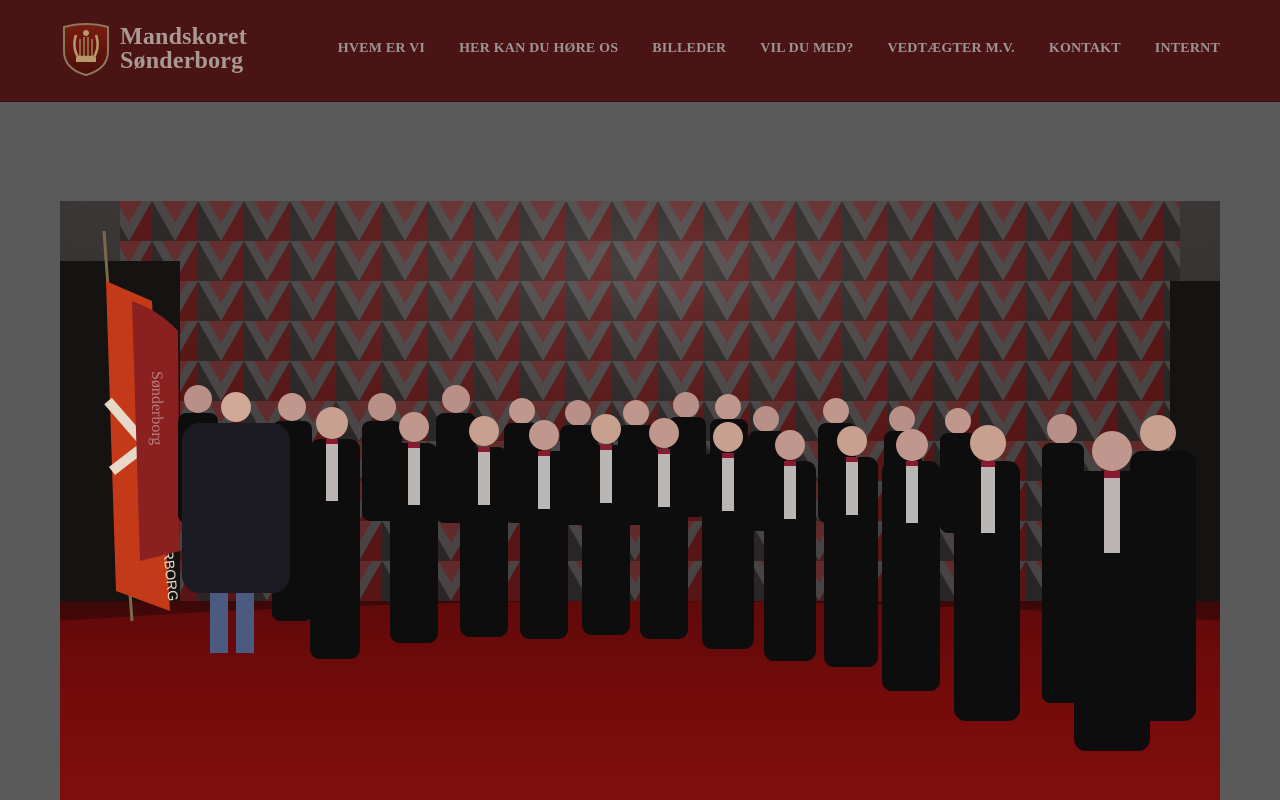  What do you see at coordinates (538, 49) in the screenshot?
I see `nav-item-her-kan-du-hoere-os: HER KAN DU HØRE OS` at bounding box center [538, 49].